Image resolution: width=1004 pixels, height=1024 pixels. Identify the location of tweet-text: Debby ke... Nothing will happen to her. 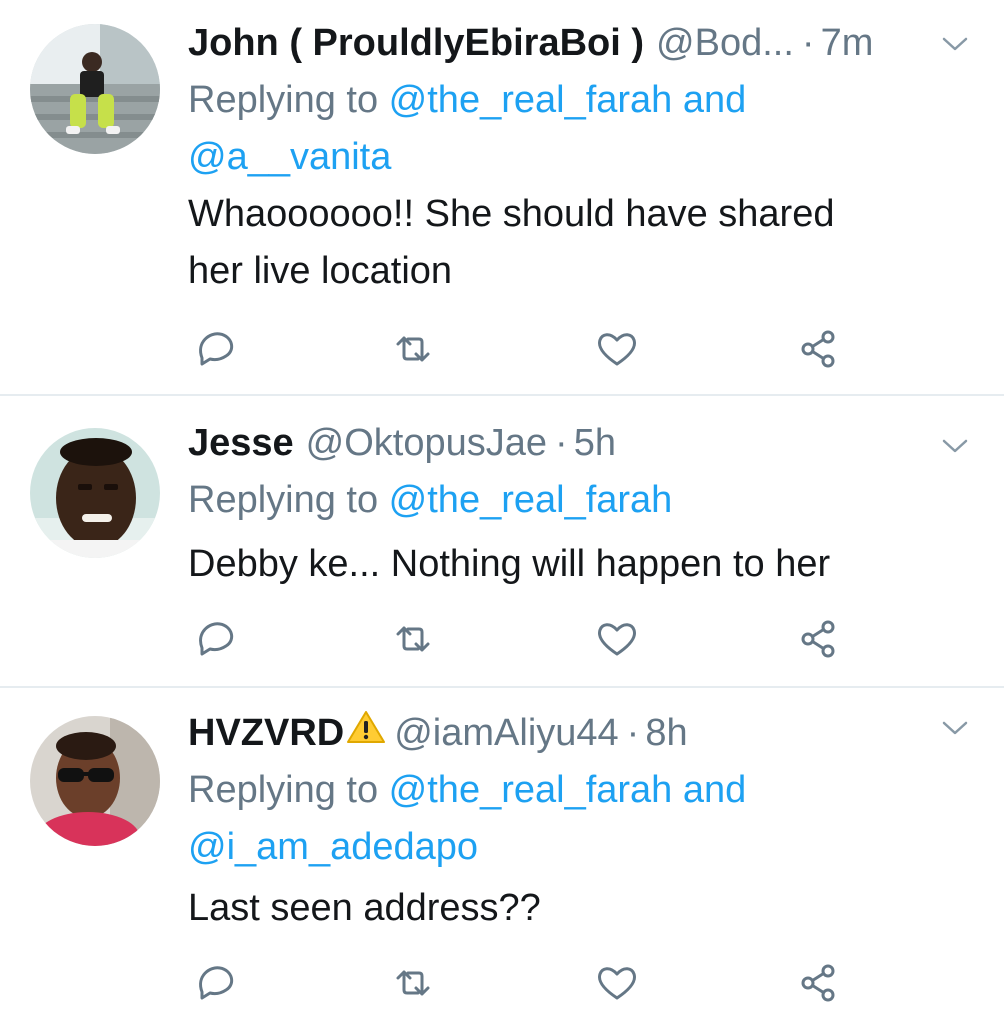
(586, 564).